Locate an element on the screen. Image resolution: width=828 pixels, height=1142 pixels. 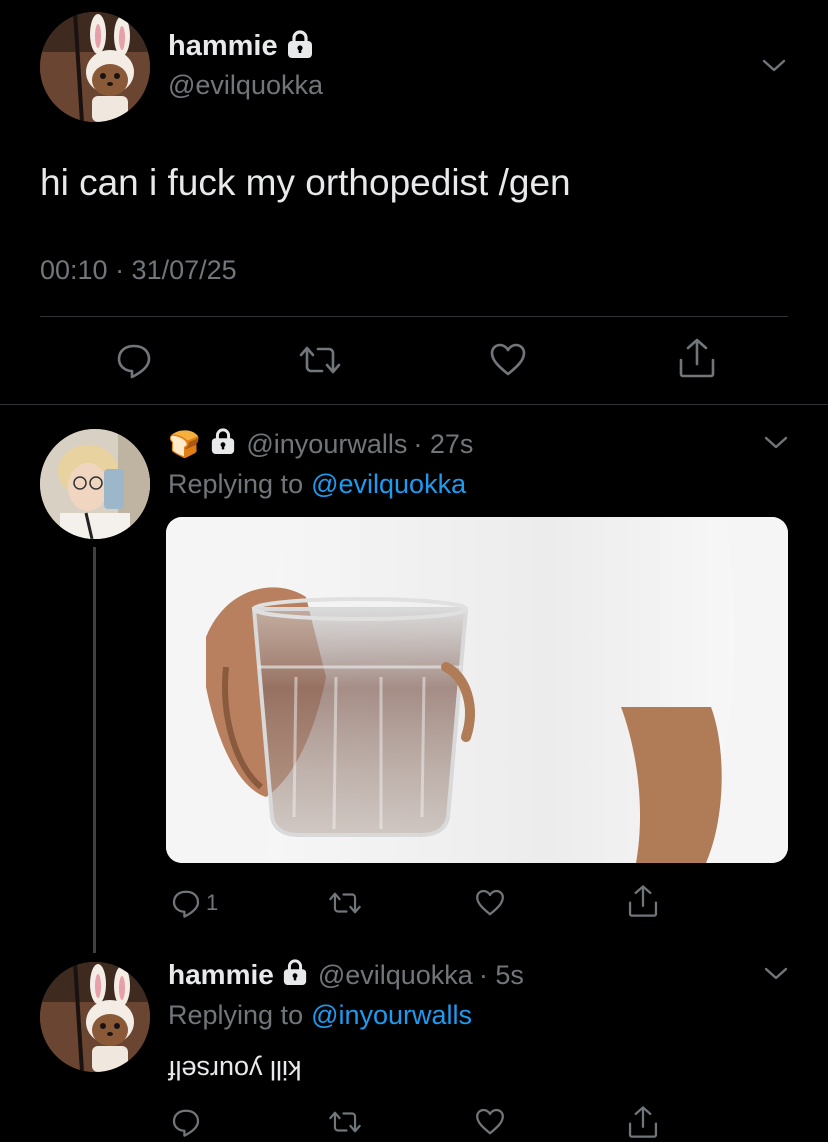
reply-time: · 5s is located at coordinates (501, 974).